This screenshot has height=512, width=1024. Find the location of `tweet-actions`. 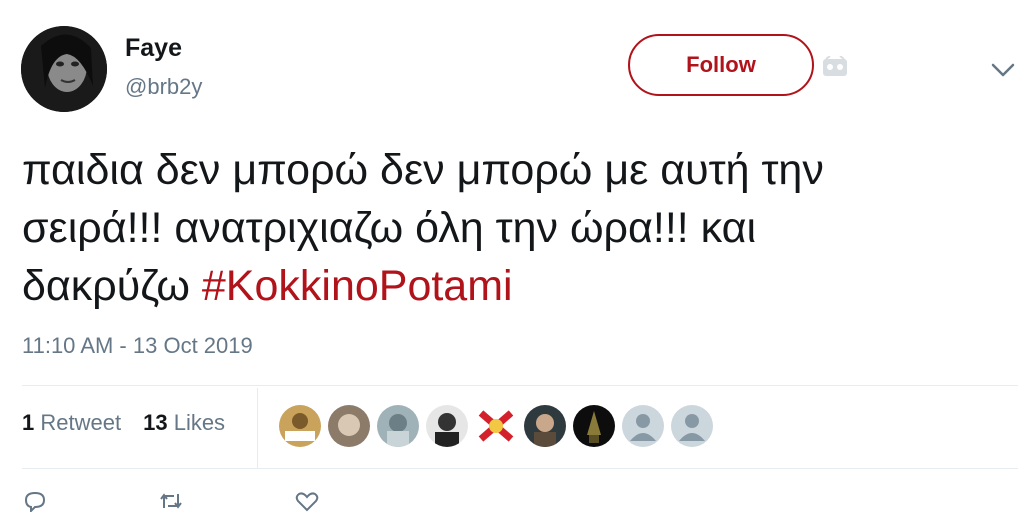

tweet-actions is located at coordinates (171, 501).